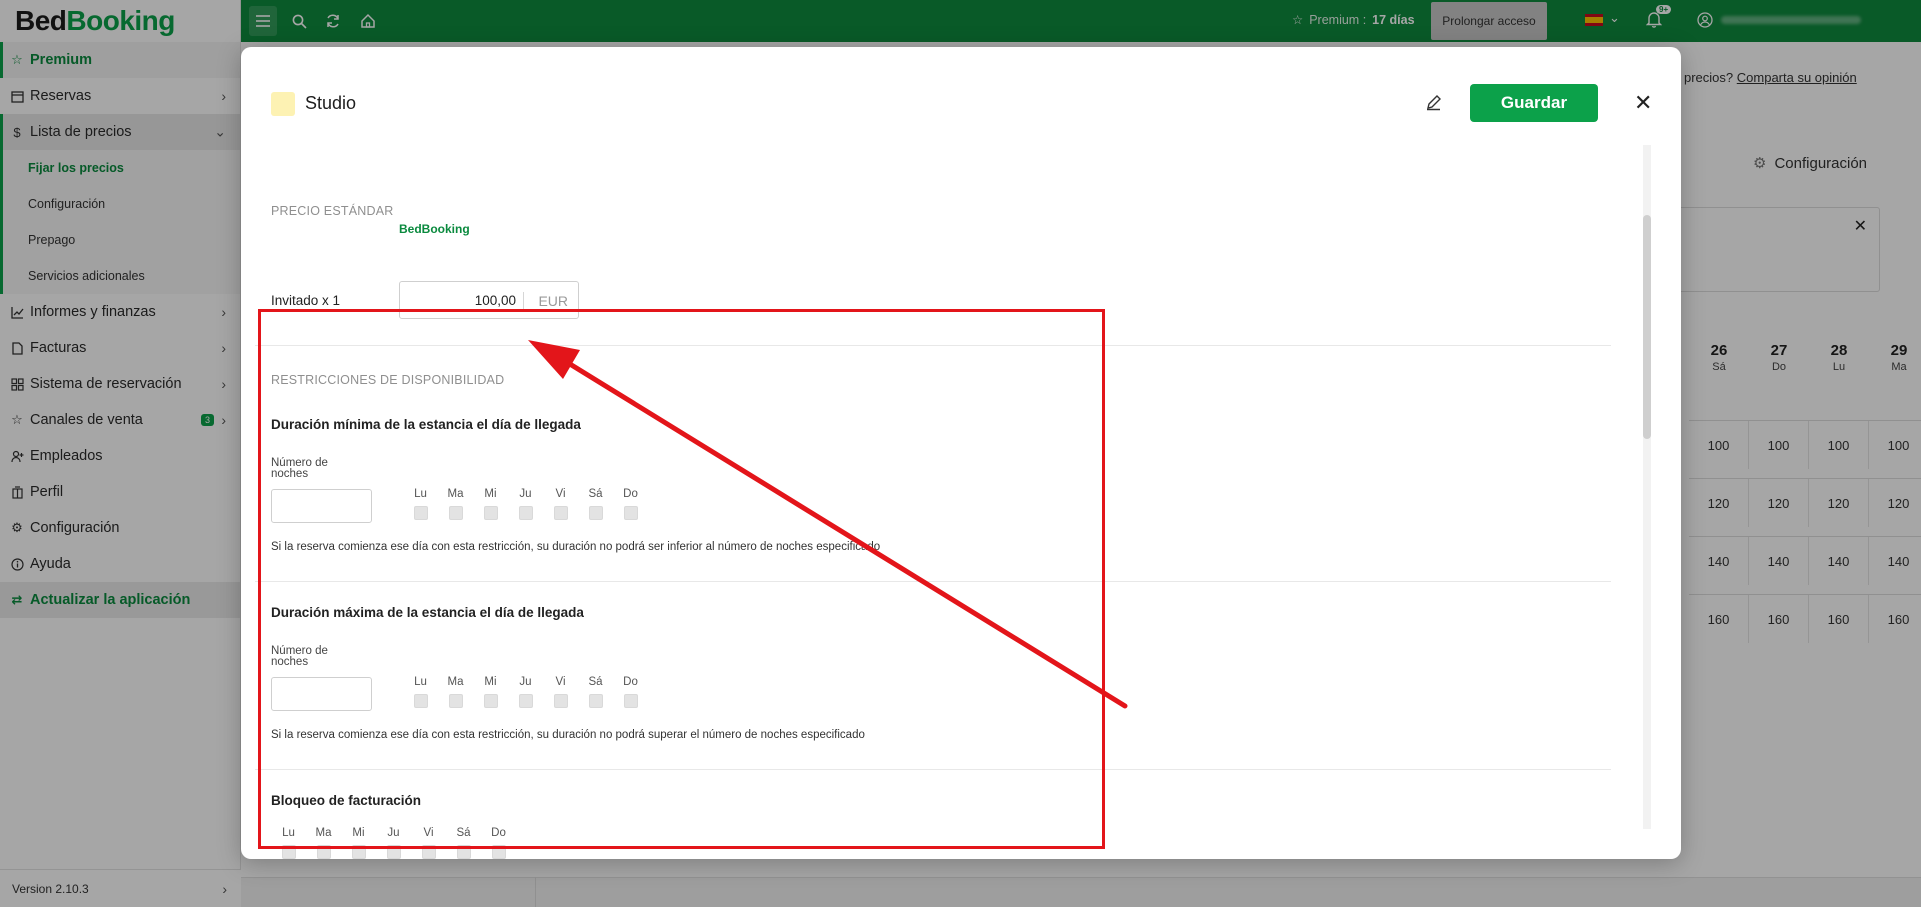  I want to click on price-value: 100,00, so click(495, 300).